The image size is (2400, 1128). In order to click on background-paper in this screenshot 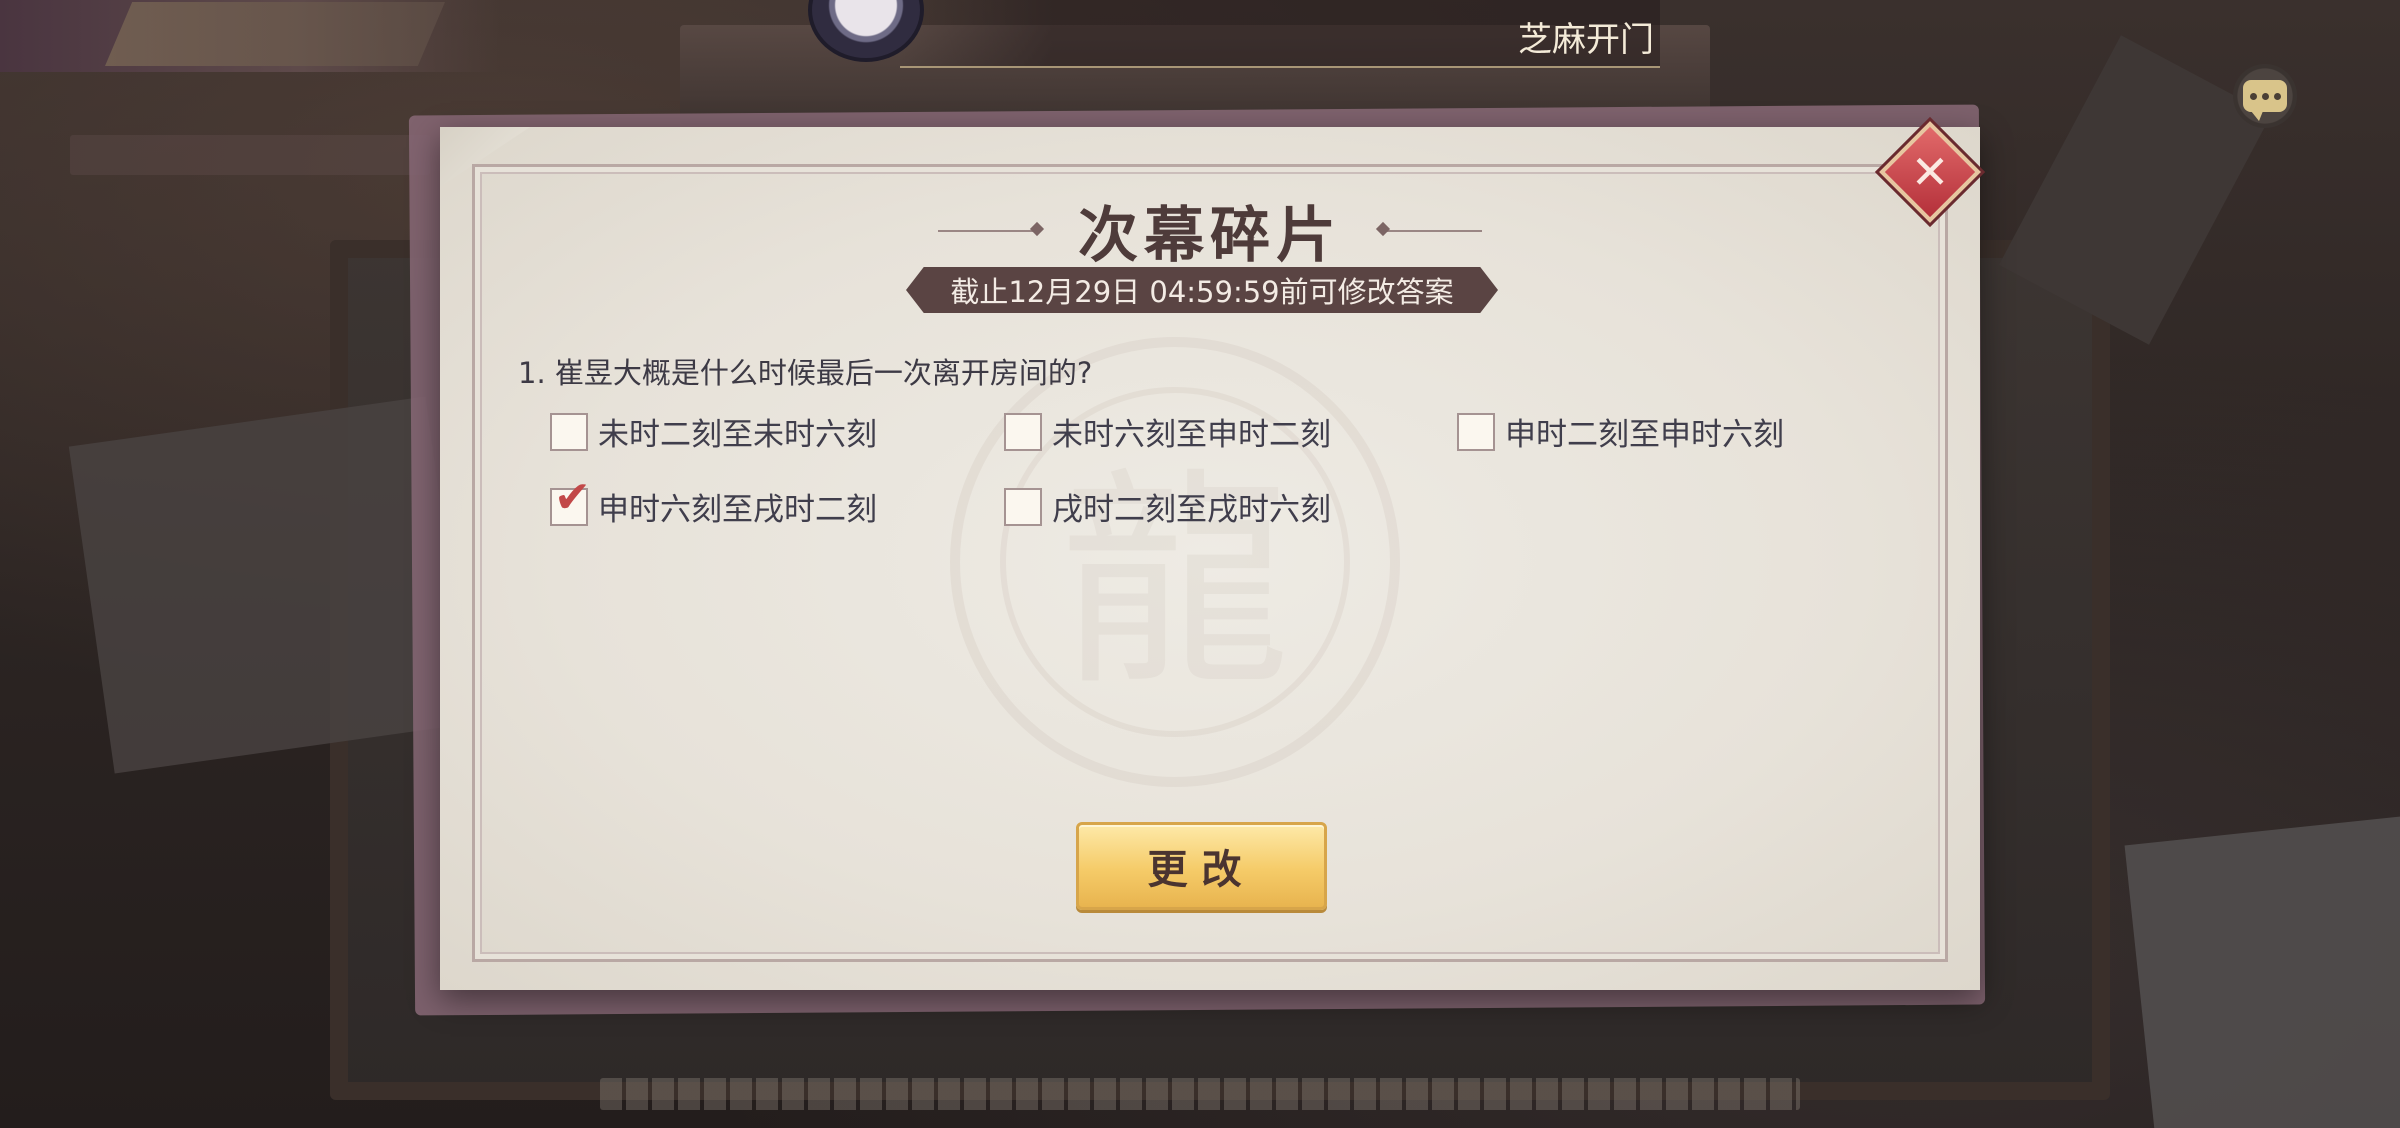, I will do `click(2262, 972)`.